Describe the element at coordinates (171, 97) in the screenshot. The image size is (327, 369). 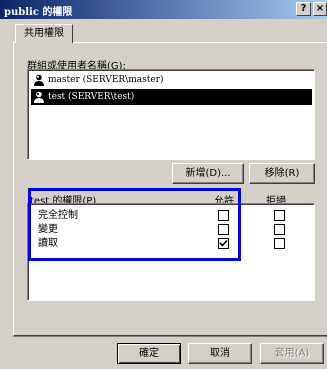
I see `list-item-test: test (SERVER\test)` at that location.